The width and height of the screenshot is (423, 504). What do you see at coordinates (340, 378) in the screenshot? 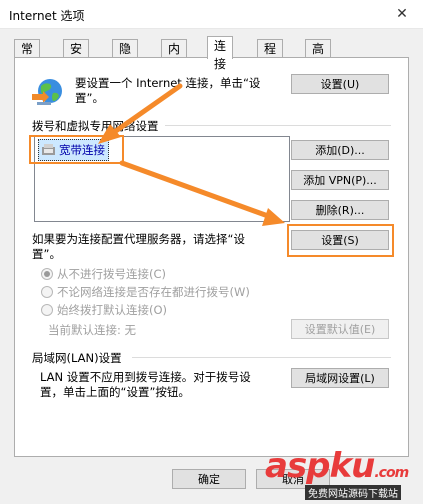
I see `lan-settings-button: 局域网设置(L)` at bounding box center [340, 378].